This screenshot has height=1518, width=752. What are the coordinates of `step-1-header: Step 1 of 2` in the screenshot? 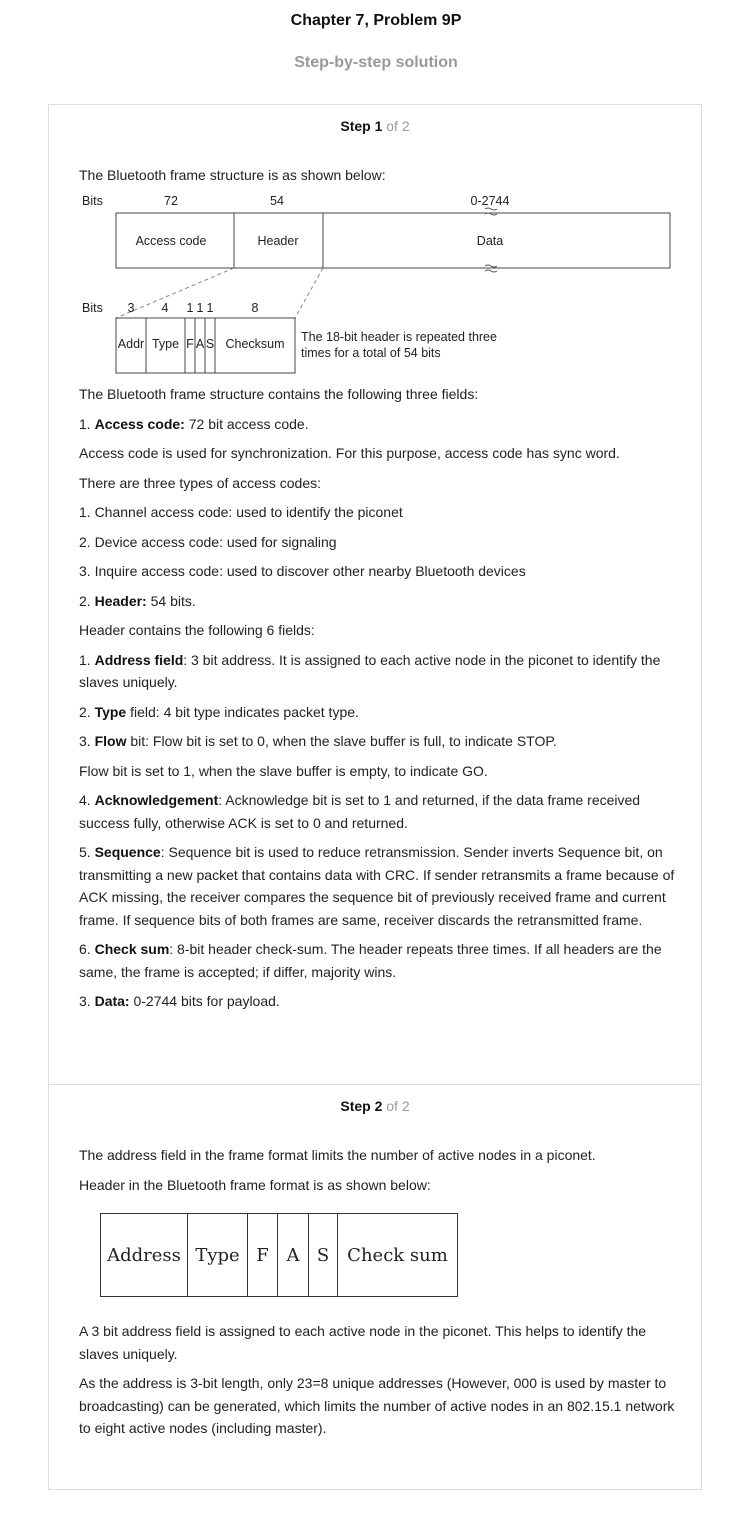 It's located at (375, 126).